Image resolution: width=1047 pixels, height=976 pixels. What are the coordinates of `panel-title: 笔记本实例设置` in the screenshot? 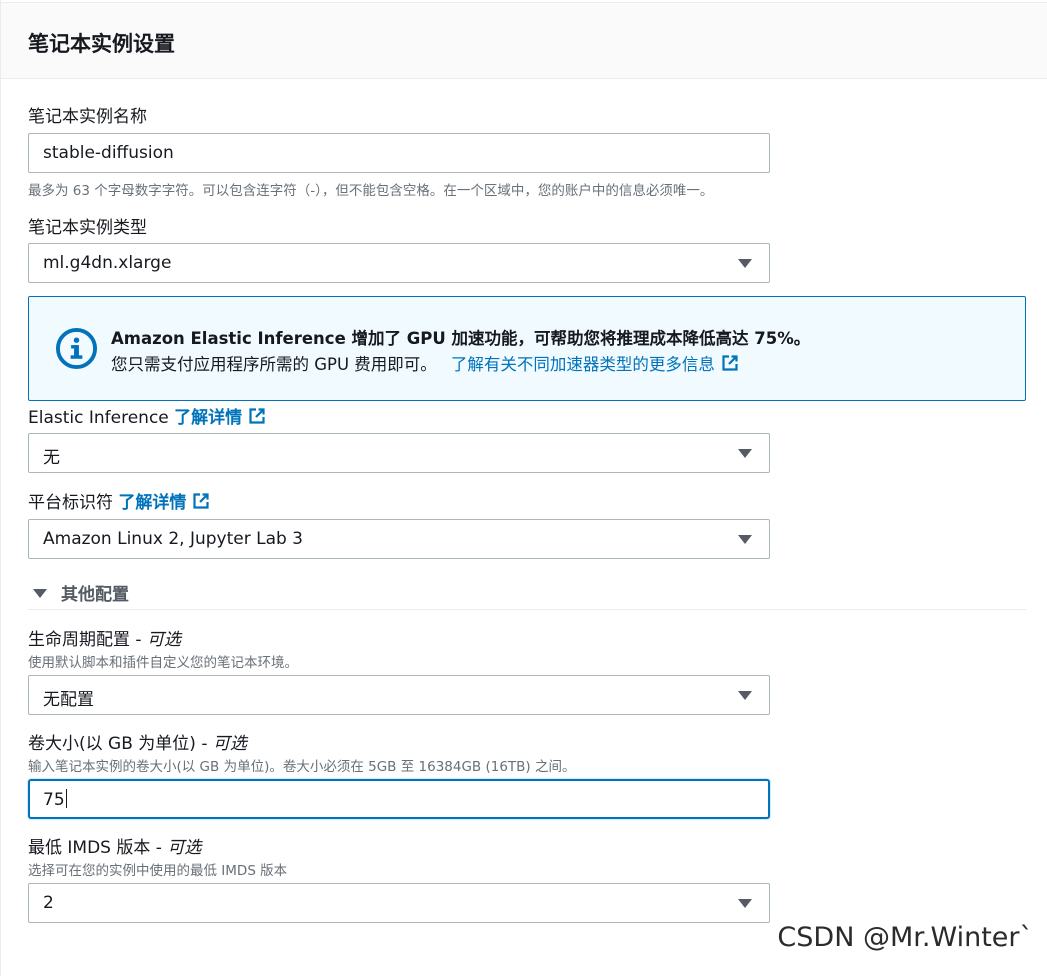 It's located at (101, 44).